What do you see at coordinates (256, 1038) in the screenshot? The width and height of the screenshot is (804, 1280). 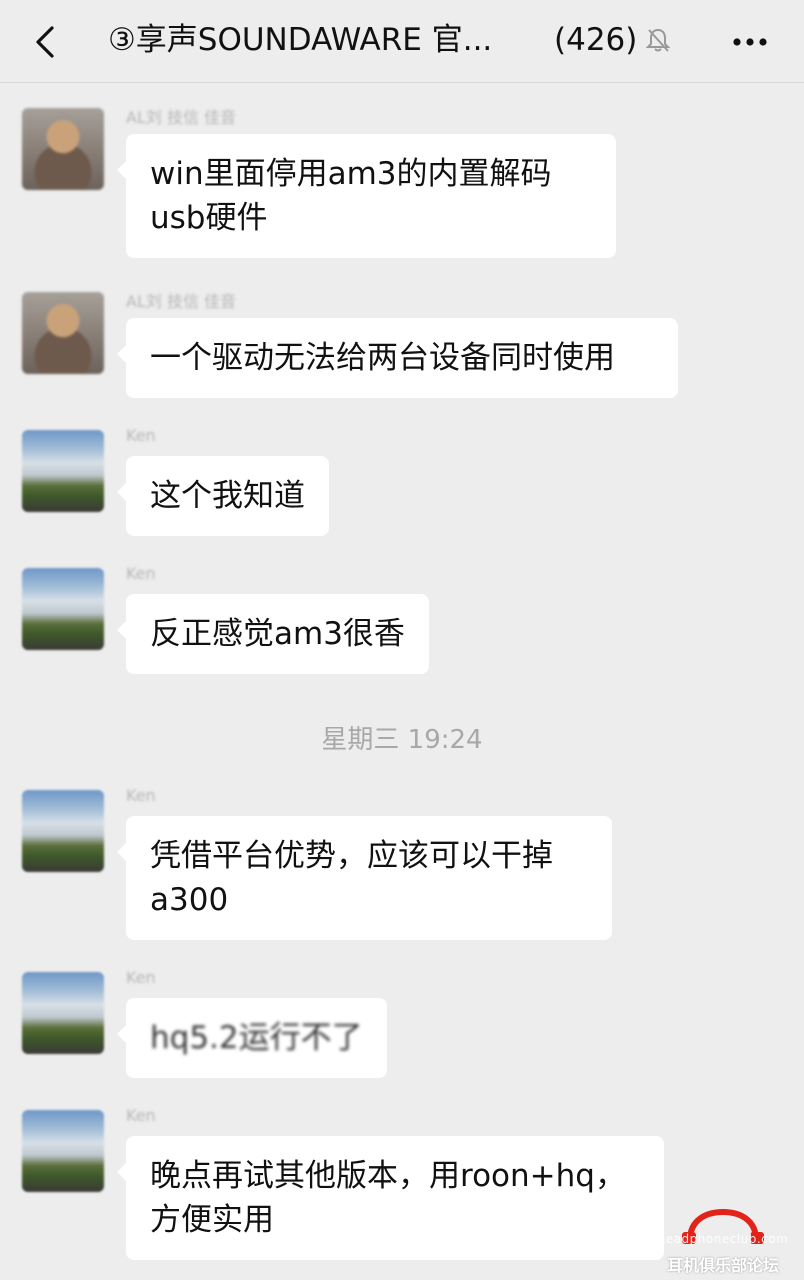 I see `message-text: hq5.2运行不了` at bounding box center [256, 1038].